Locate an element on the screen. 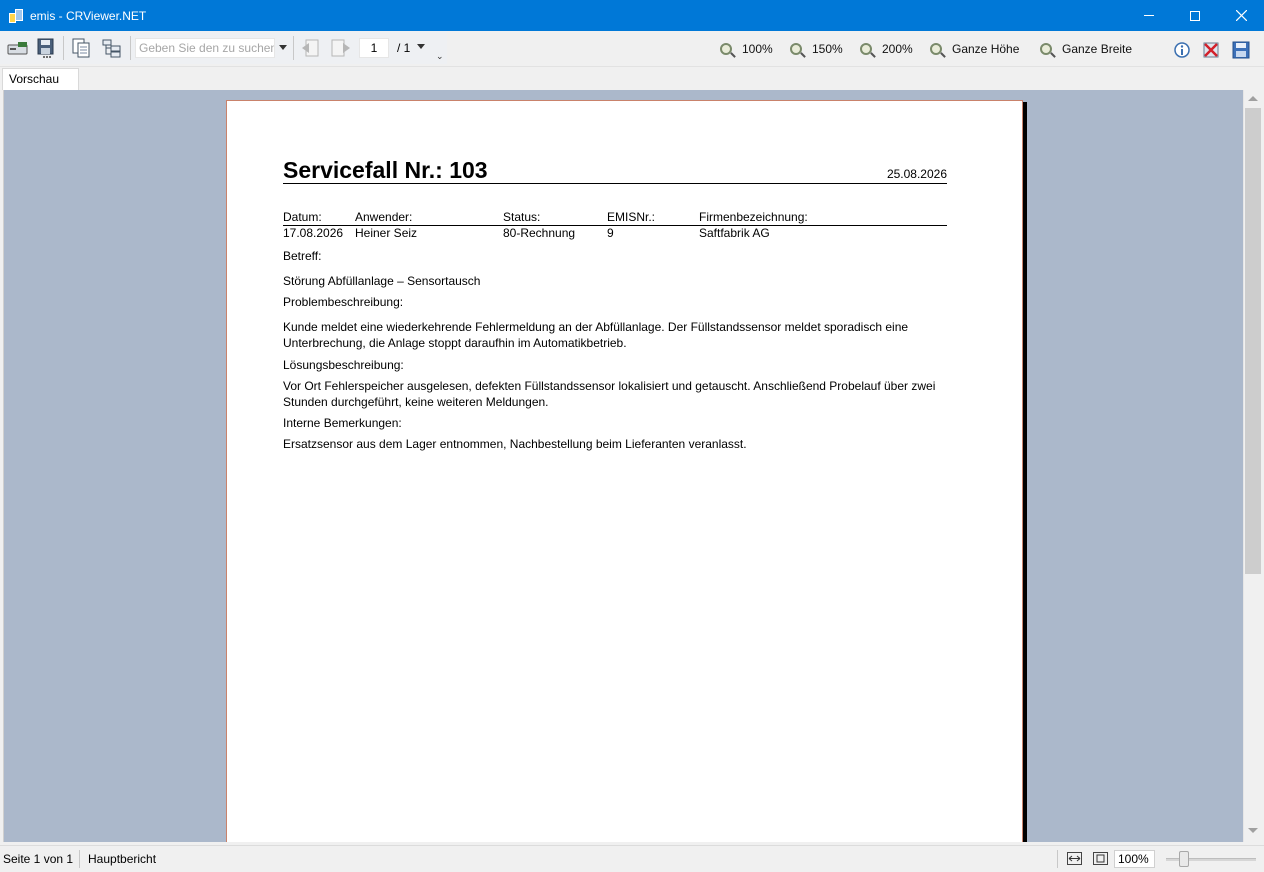 This screenshot has width=1264, height=872. report-print-date: 25.08.2026 is located at coordinates (916, 174).